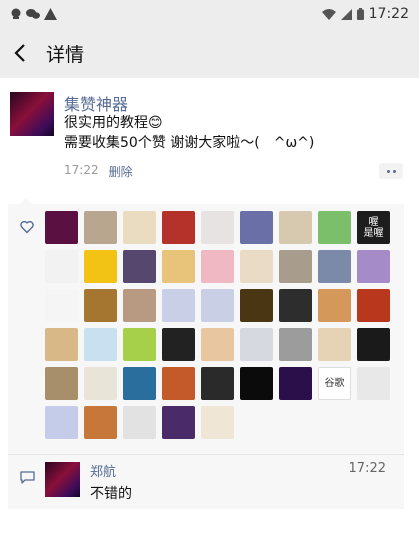 The width and height of the screenshot is (419, 547). Describe the element at coordinates (373, 227) in the screenshot. I see `liker-avatar: 喔 是喔` at that location.